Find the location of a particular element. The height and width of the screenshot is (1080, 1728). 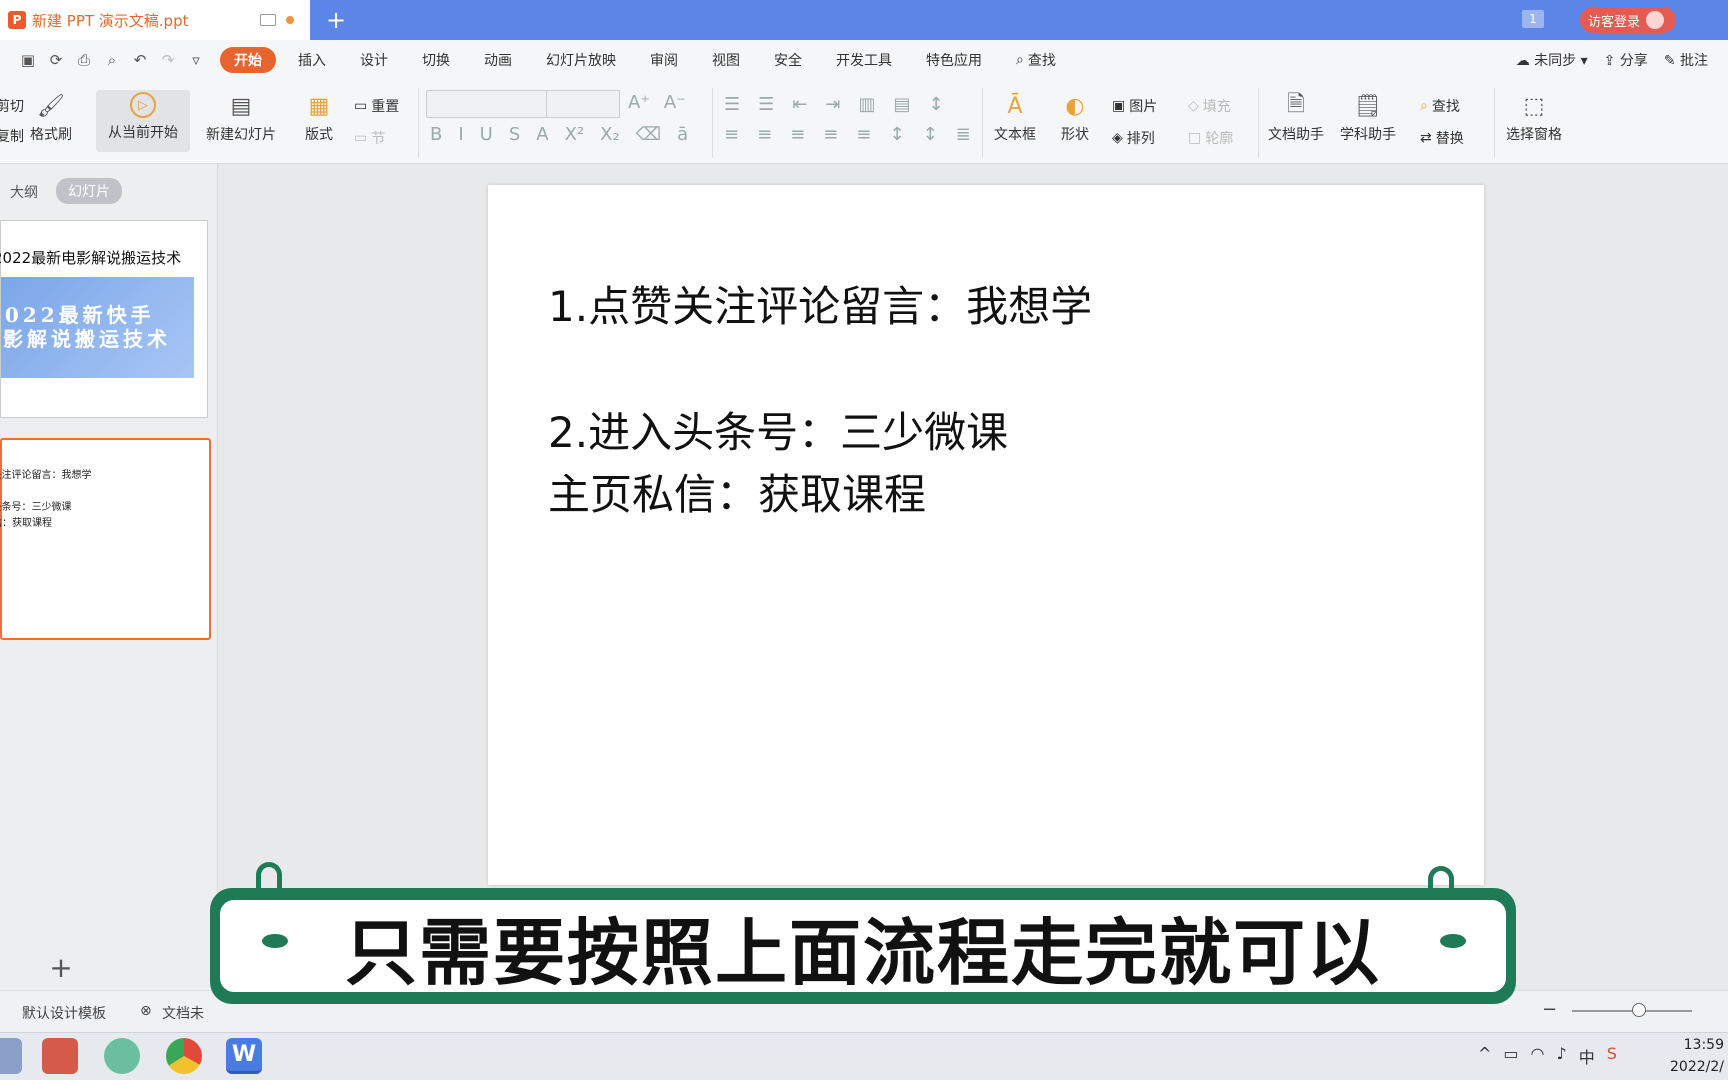

wifi-icon: ◠ is located at coordinates (1538, 1056).